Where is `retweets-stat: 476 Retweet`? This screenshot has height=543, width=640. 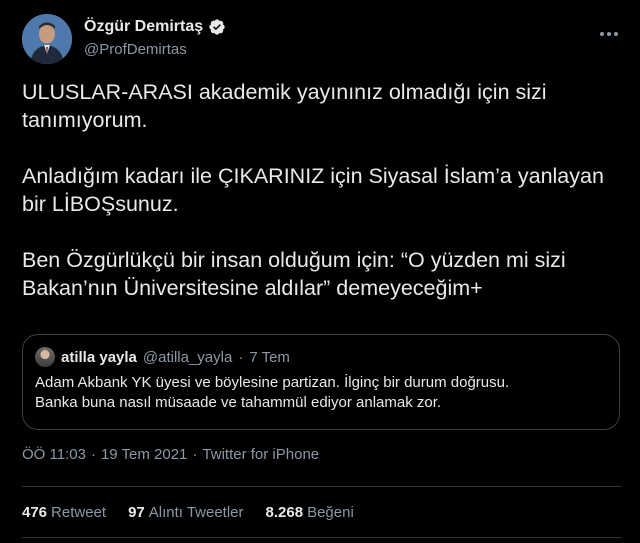 retweets-stat: 476 Retweet is located at coordinates (64, 512).